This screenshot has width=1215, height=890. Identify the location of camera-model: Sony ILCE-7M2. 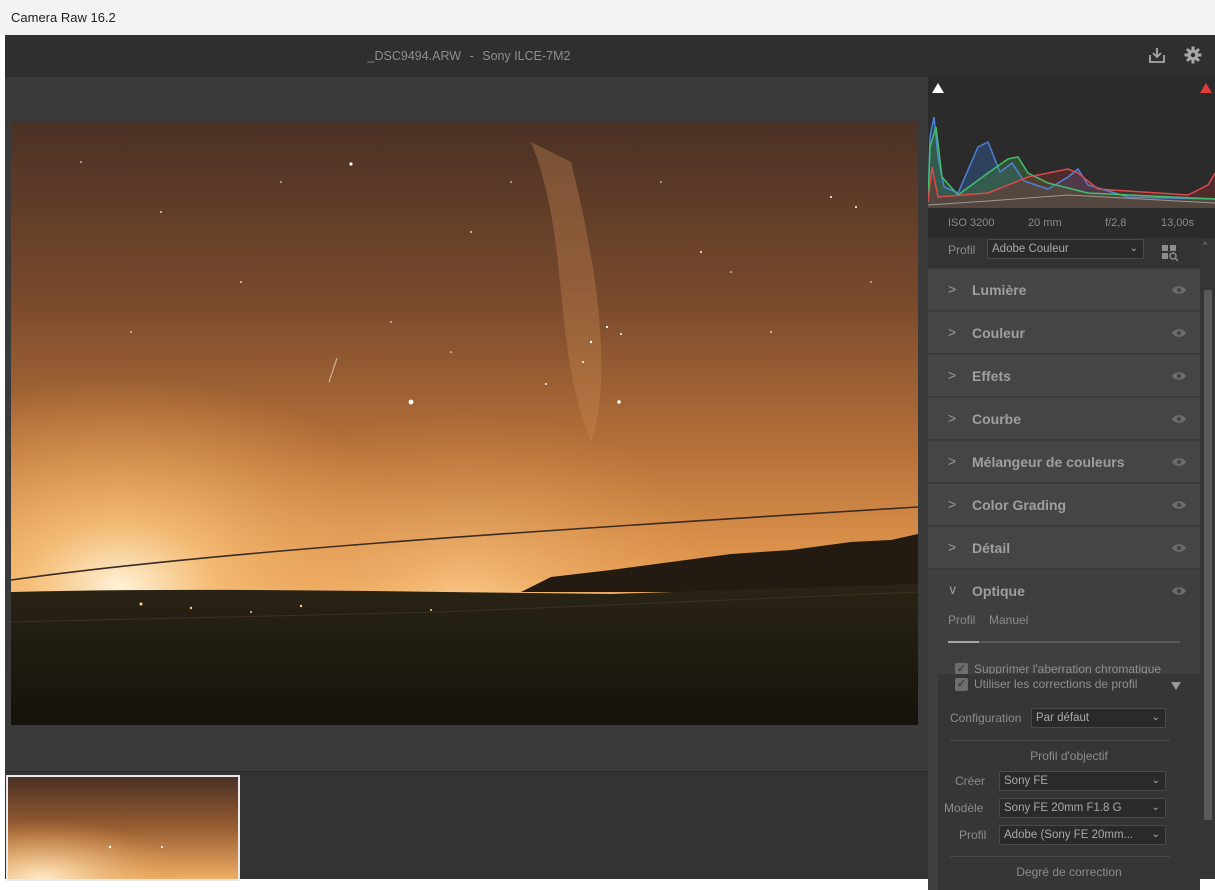
(526, 56).